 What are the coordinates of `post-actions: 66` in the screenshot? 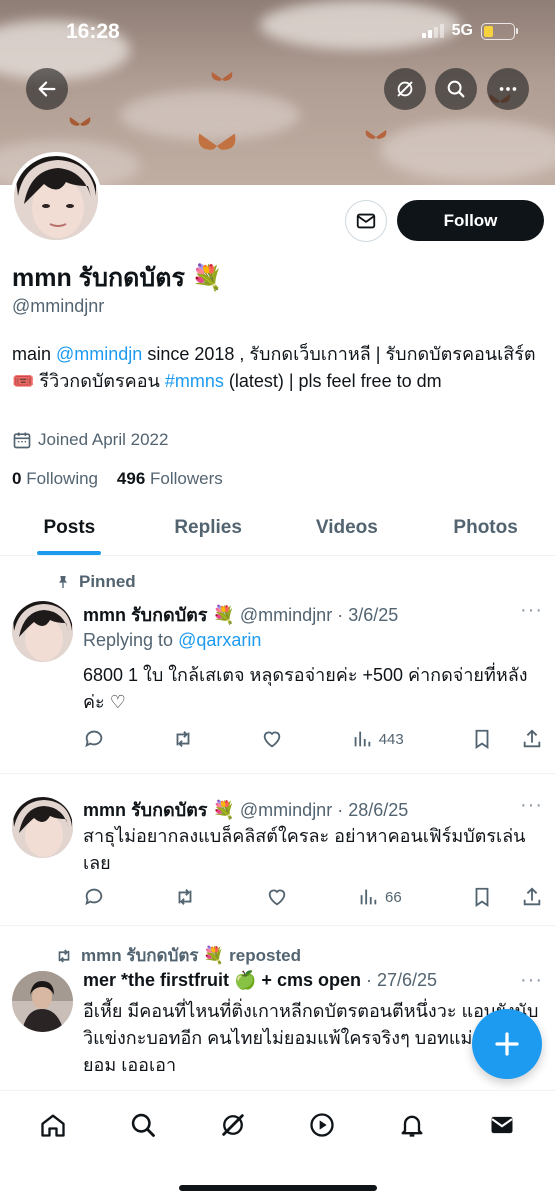 It's located at (313, 897).